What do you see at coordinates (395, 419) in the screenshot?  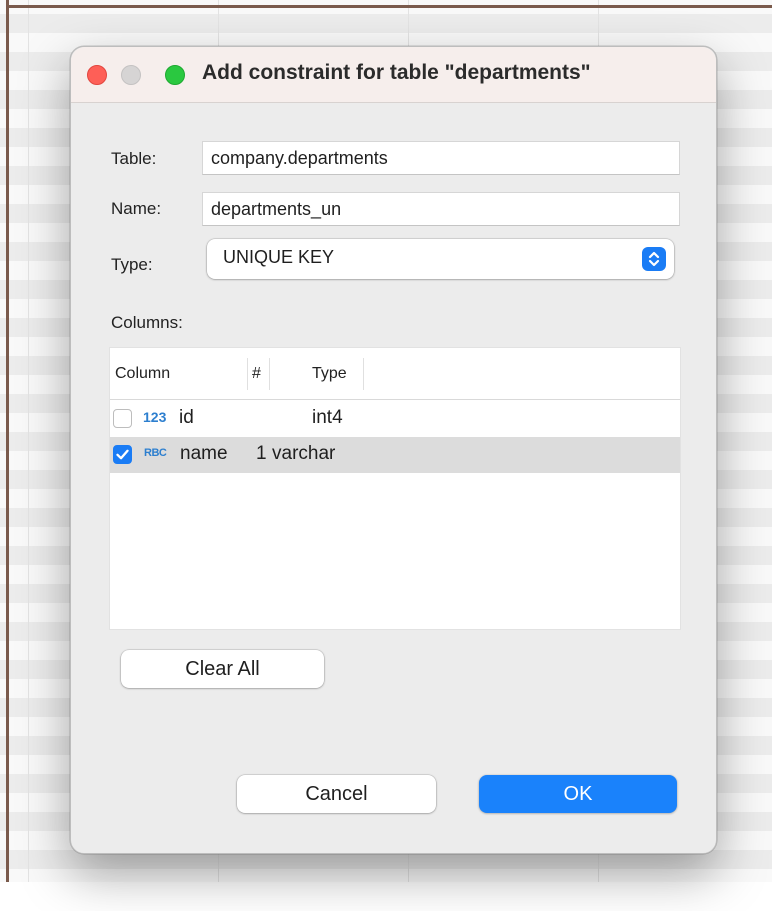 I see `table-row: 123 id int4` at bounding box center [395, 419].